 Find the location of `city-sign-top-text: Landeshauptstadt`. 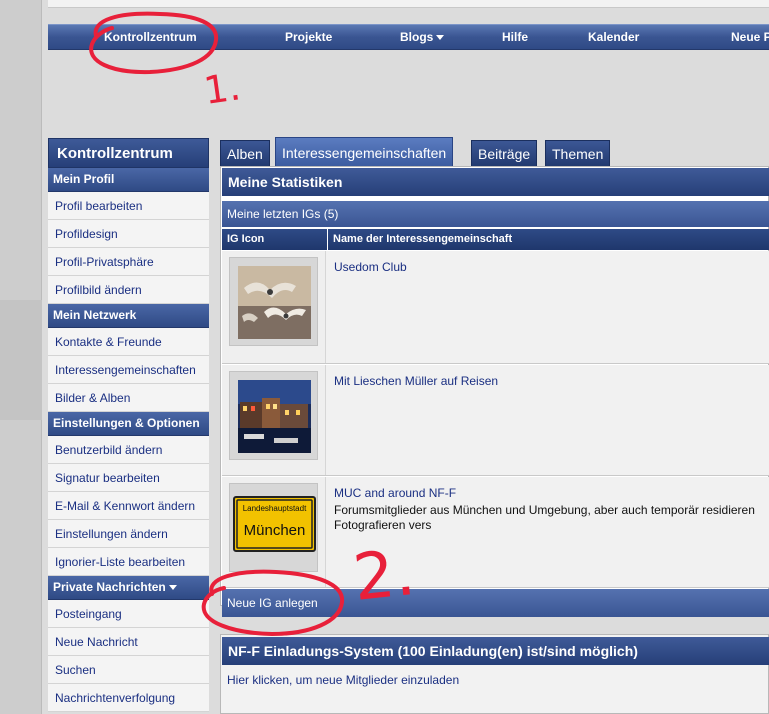

city-sign-top-text: Landeshauptstadt is located at coordinates (275, 508).